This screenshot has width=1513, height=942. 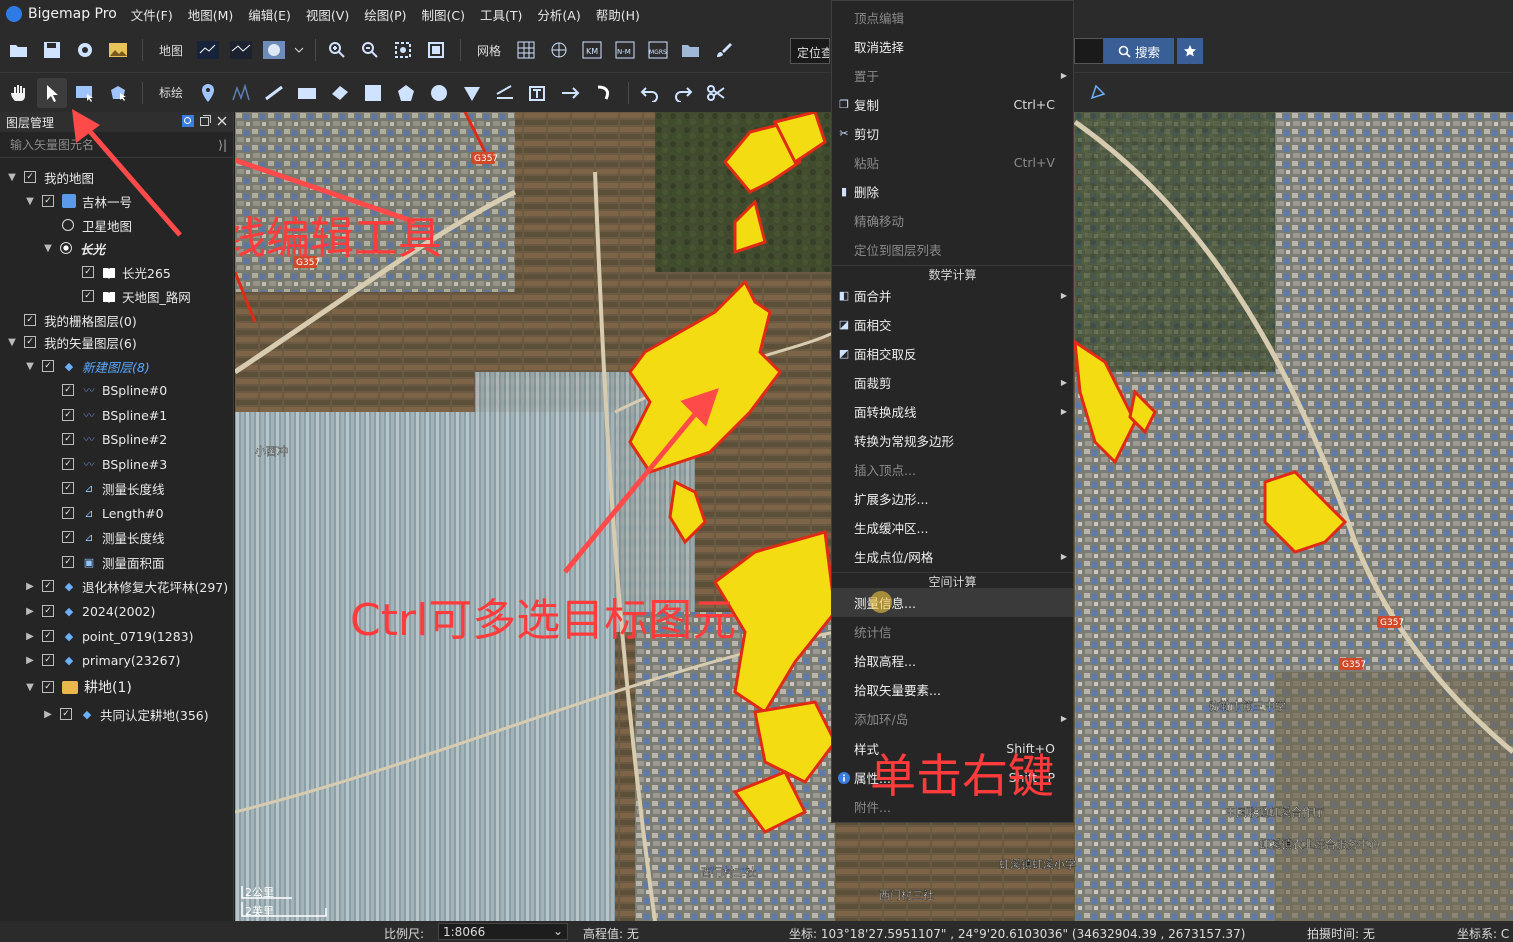 I want to click on menu-map: 地图(M), so click(x=211, y=14).